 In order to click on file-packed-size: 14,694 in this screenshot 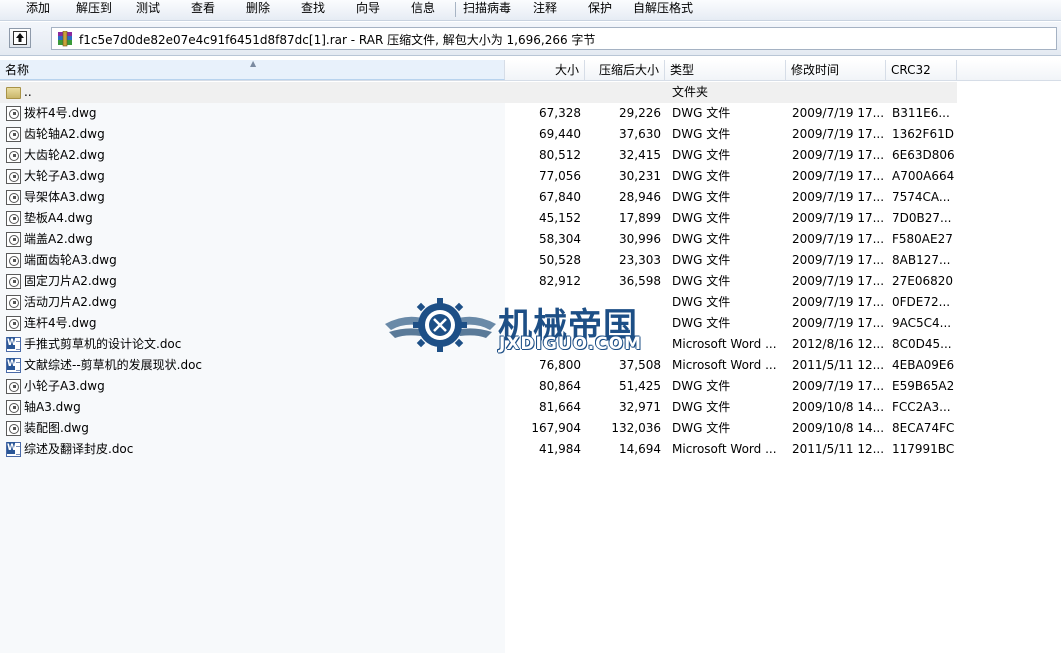, I will do `click(640, 449)`.